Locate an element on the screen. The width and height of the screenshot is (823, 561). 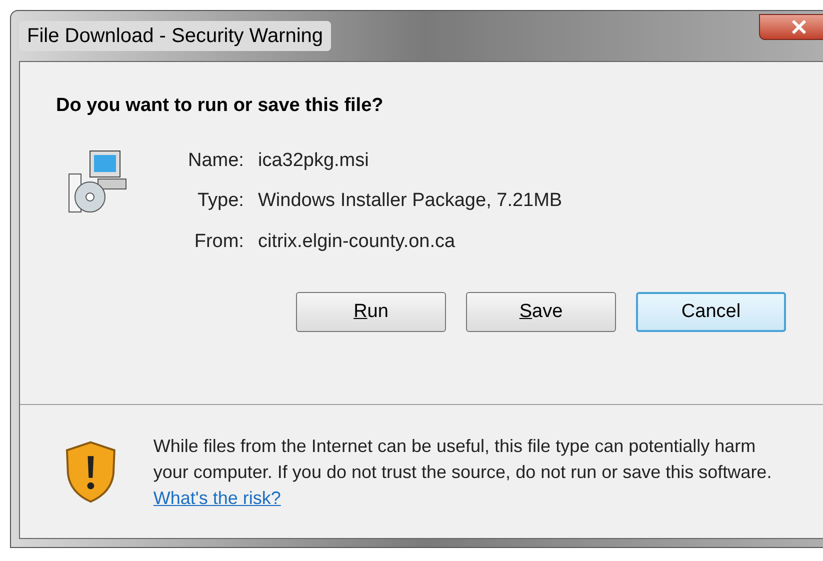
dialog-button: Save is located at coordinates (541, 312).